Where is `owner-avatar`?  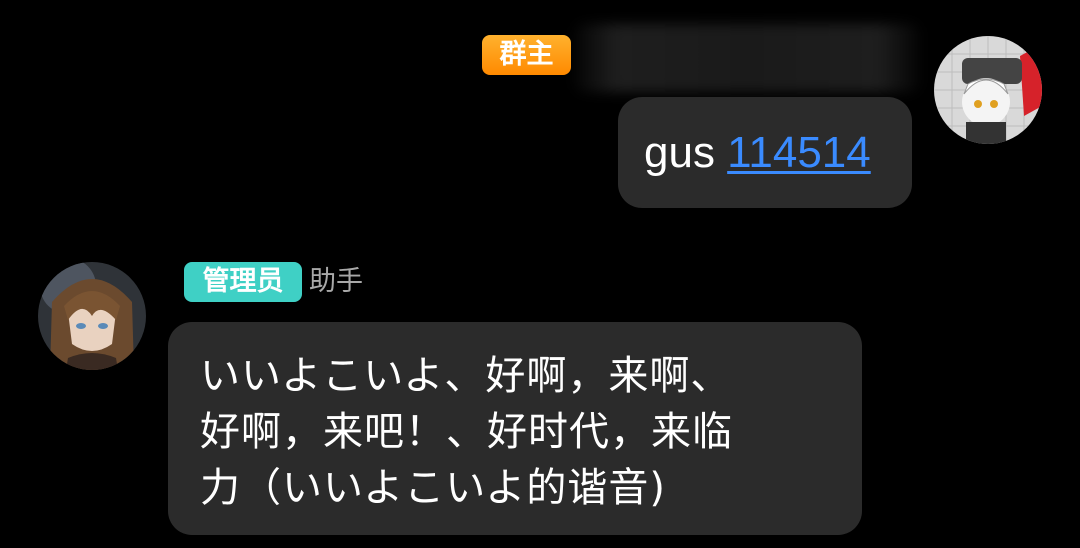
owner-avatar is located at coordinates (988, 90).